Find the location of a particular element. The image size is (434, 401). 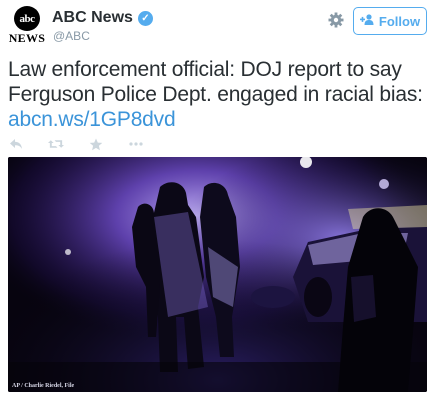

user-handle: @ABC is located at coordinates (71, 36).